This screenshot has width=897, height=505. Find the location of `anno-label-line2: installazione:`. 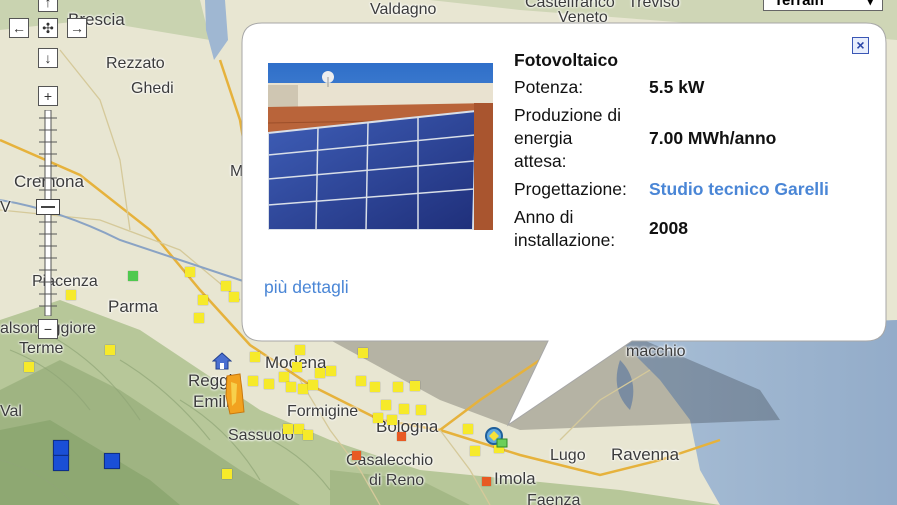

anno-label-line2: installazione: is located at coordinates (565, 240).